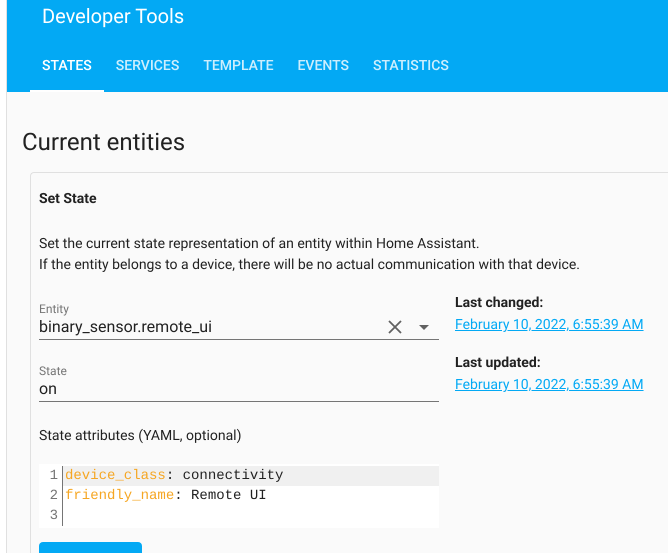  Describe the element at coordinates (113, 15) in the screenshot. I see `header-title: Developer Tools` at that location.